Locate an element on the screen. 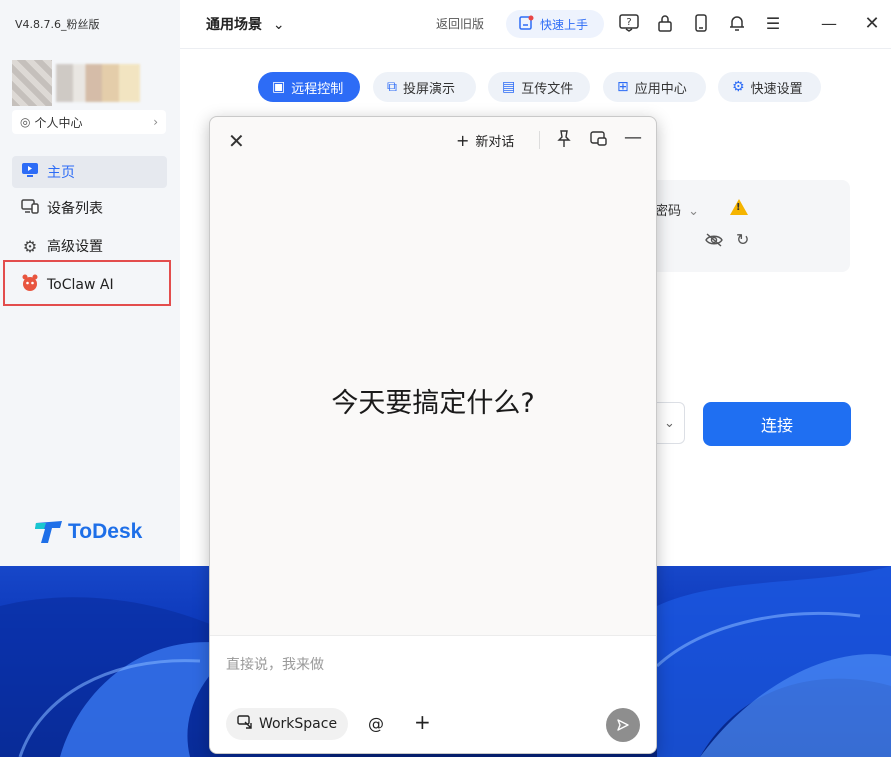  todesk-logo: ToDesk is located at coordinates (88, 532).